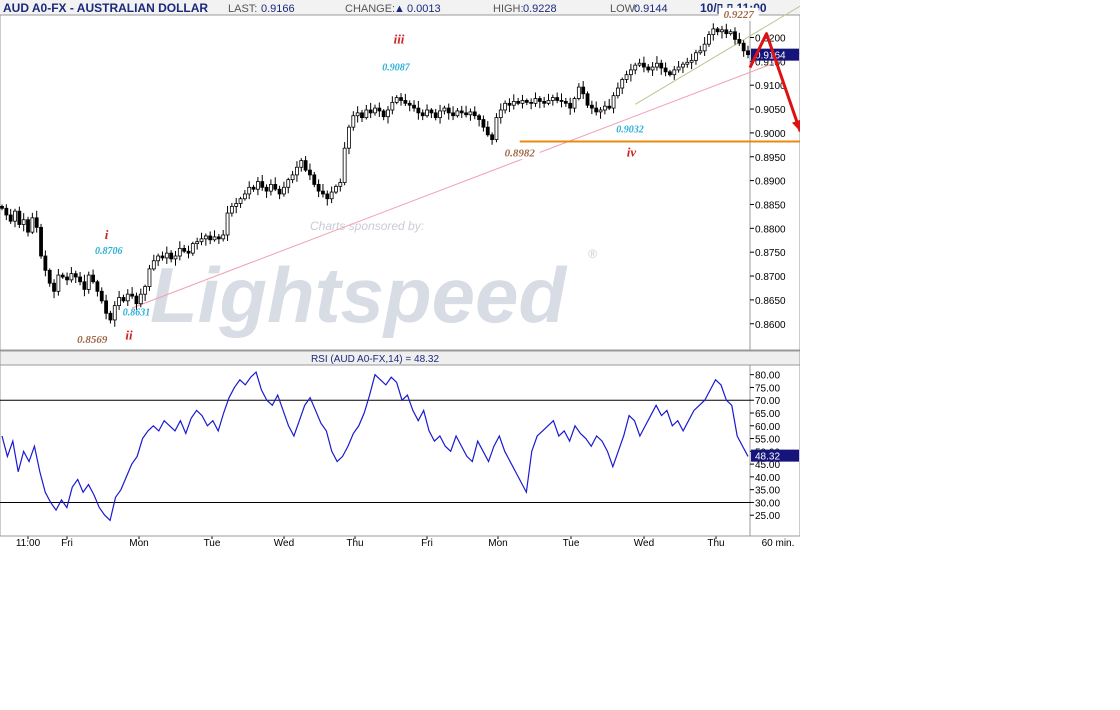 This screenshot has height=710, width=1120. What do you see at coordinates (105, 8) in the screenshot?
I see `symbol-title: AUD A0-FX - AUSTRALIAN DOLLAR` at bounding box center [105, 8].